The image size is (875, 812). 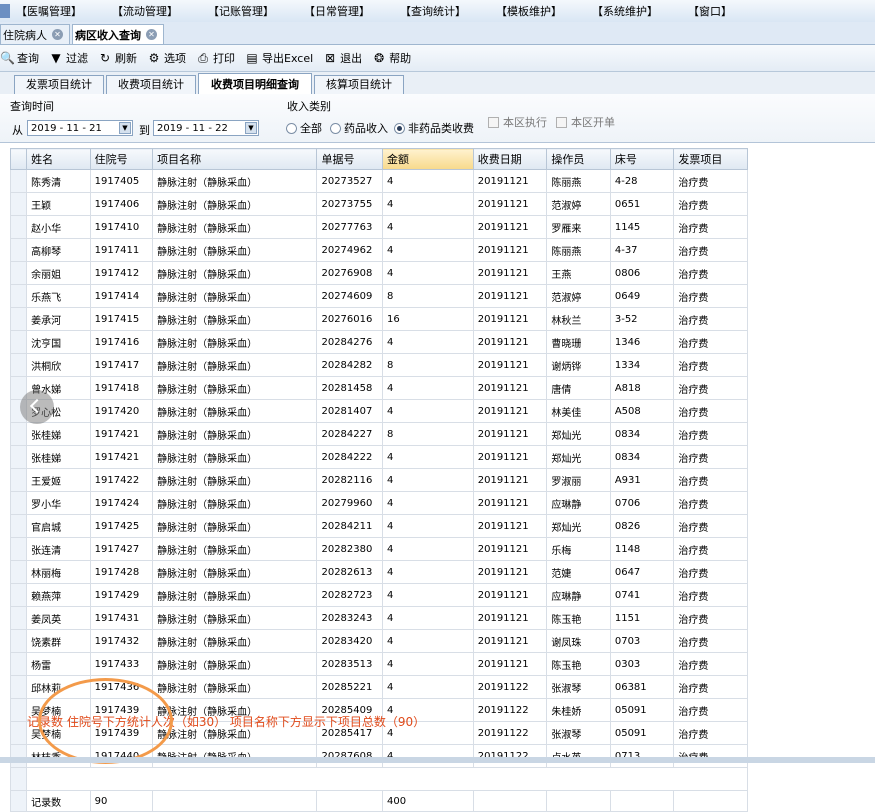 I want to click on cell-admission-no: 1917417, so click(x=121, y=365).